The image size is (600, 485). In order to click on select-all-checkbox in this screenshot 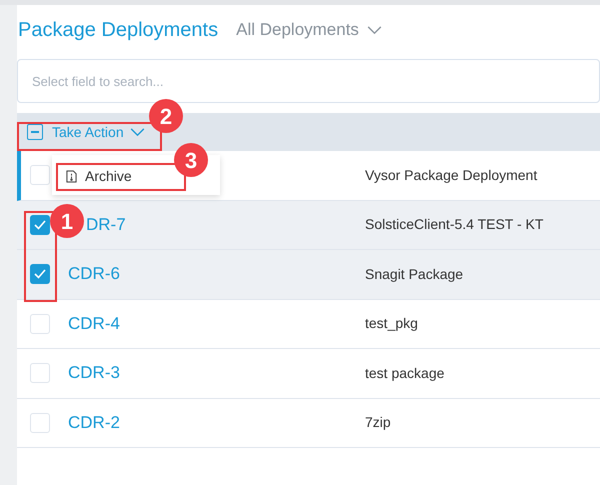, I will do `click(35, 132)`.